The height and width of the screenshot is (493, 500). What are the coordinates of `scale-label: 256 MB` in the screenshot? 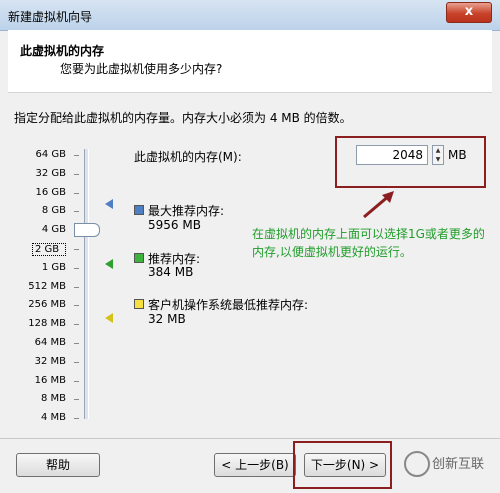 It's located at (47, 305).